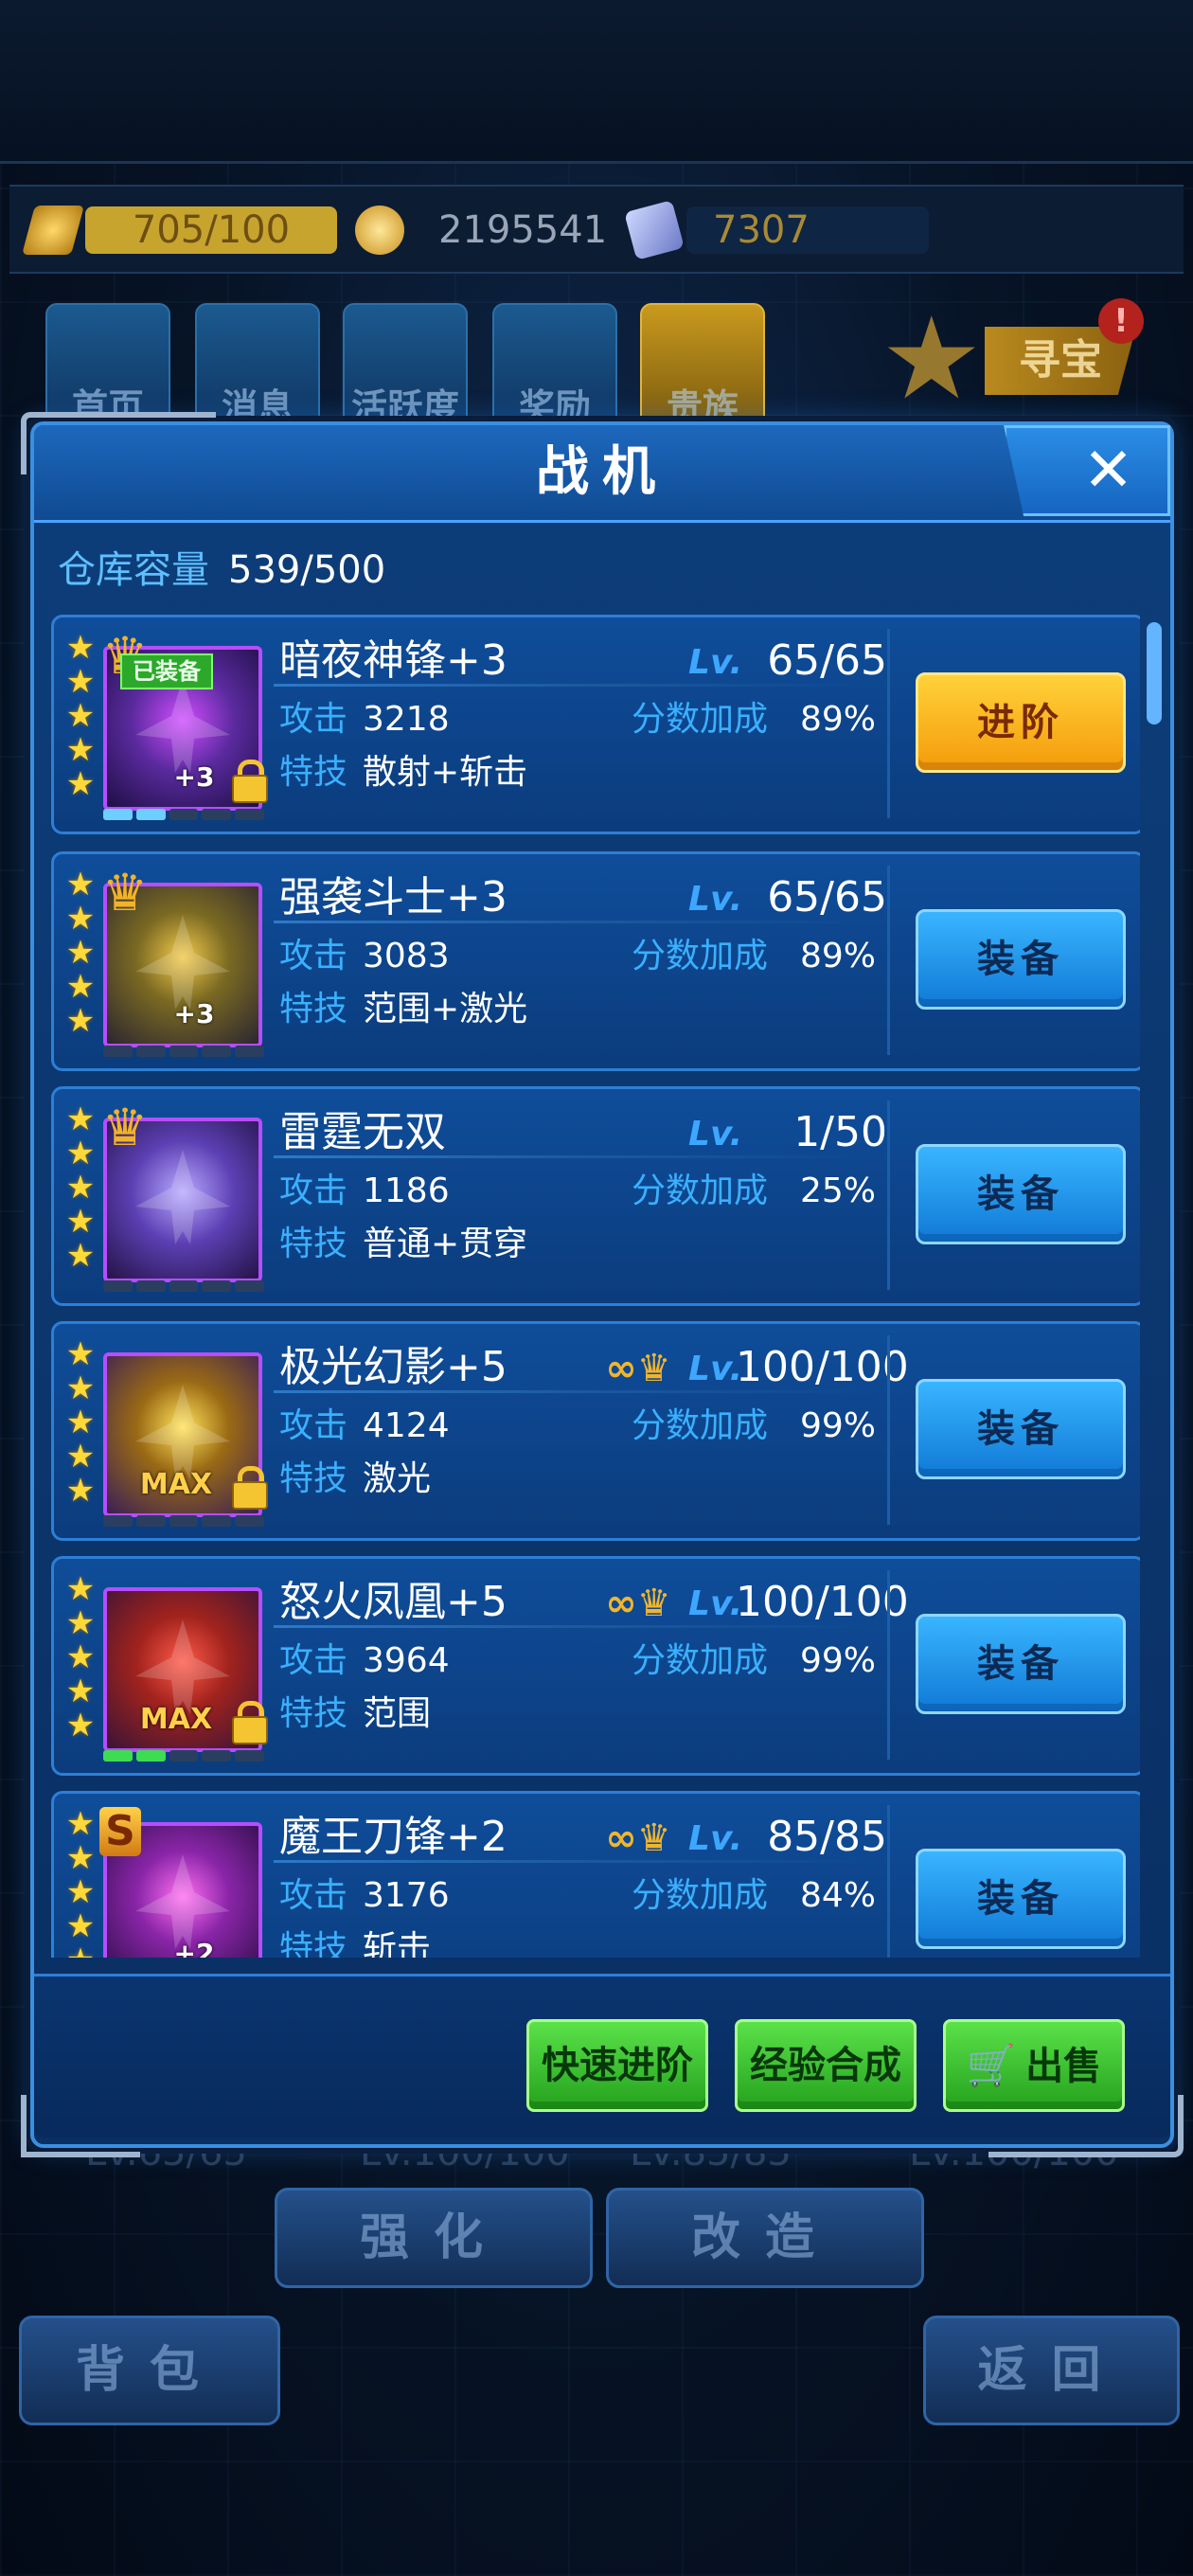  Describe the element at coordinates (654, 230) in the screenshot. I see `diamond-ticket-icon` at that location.